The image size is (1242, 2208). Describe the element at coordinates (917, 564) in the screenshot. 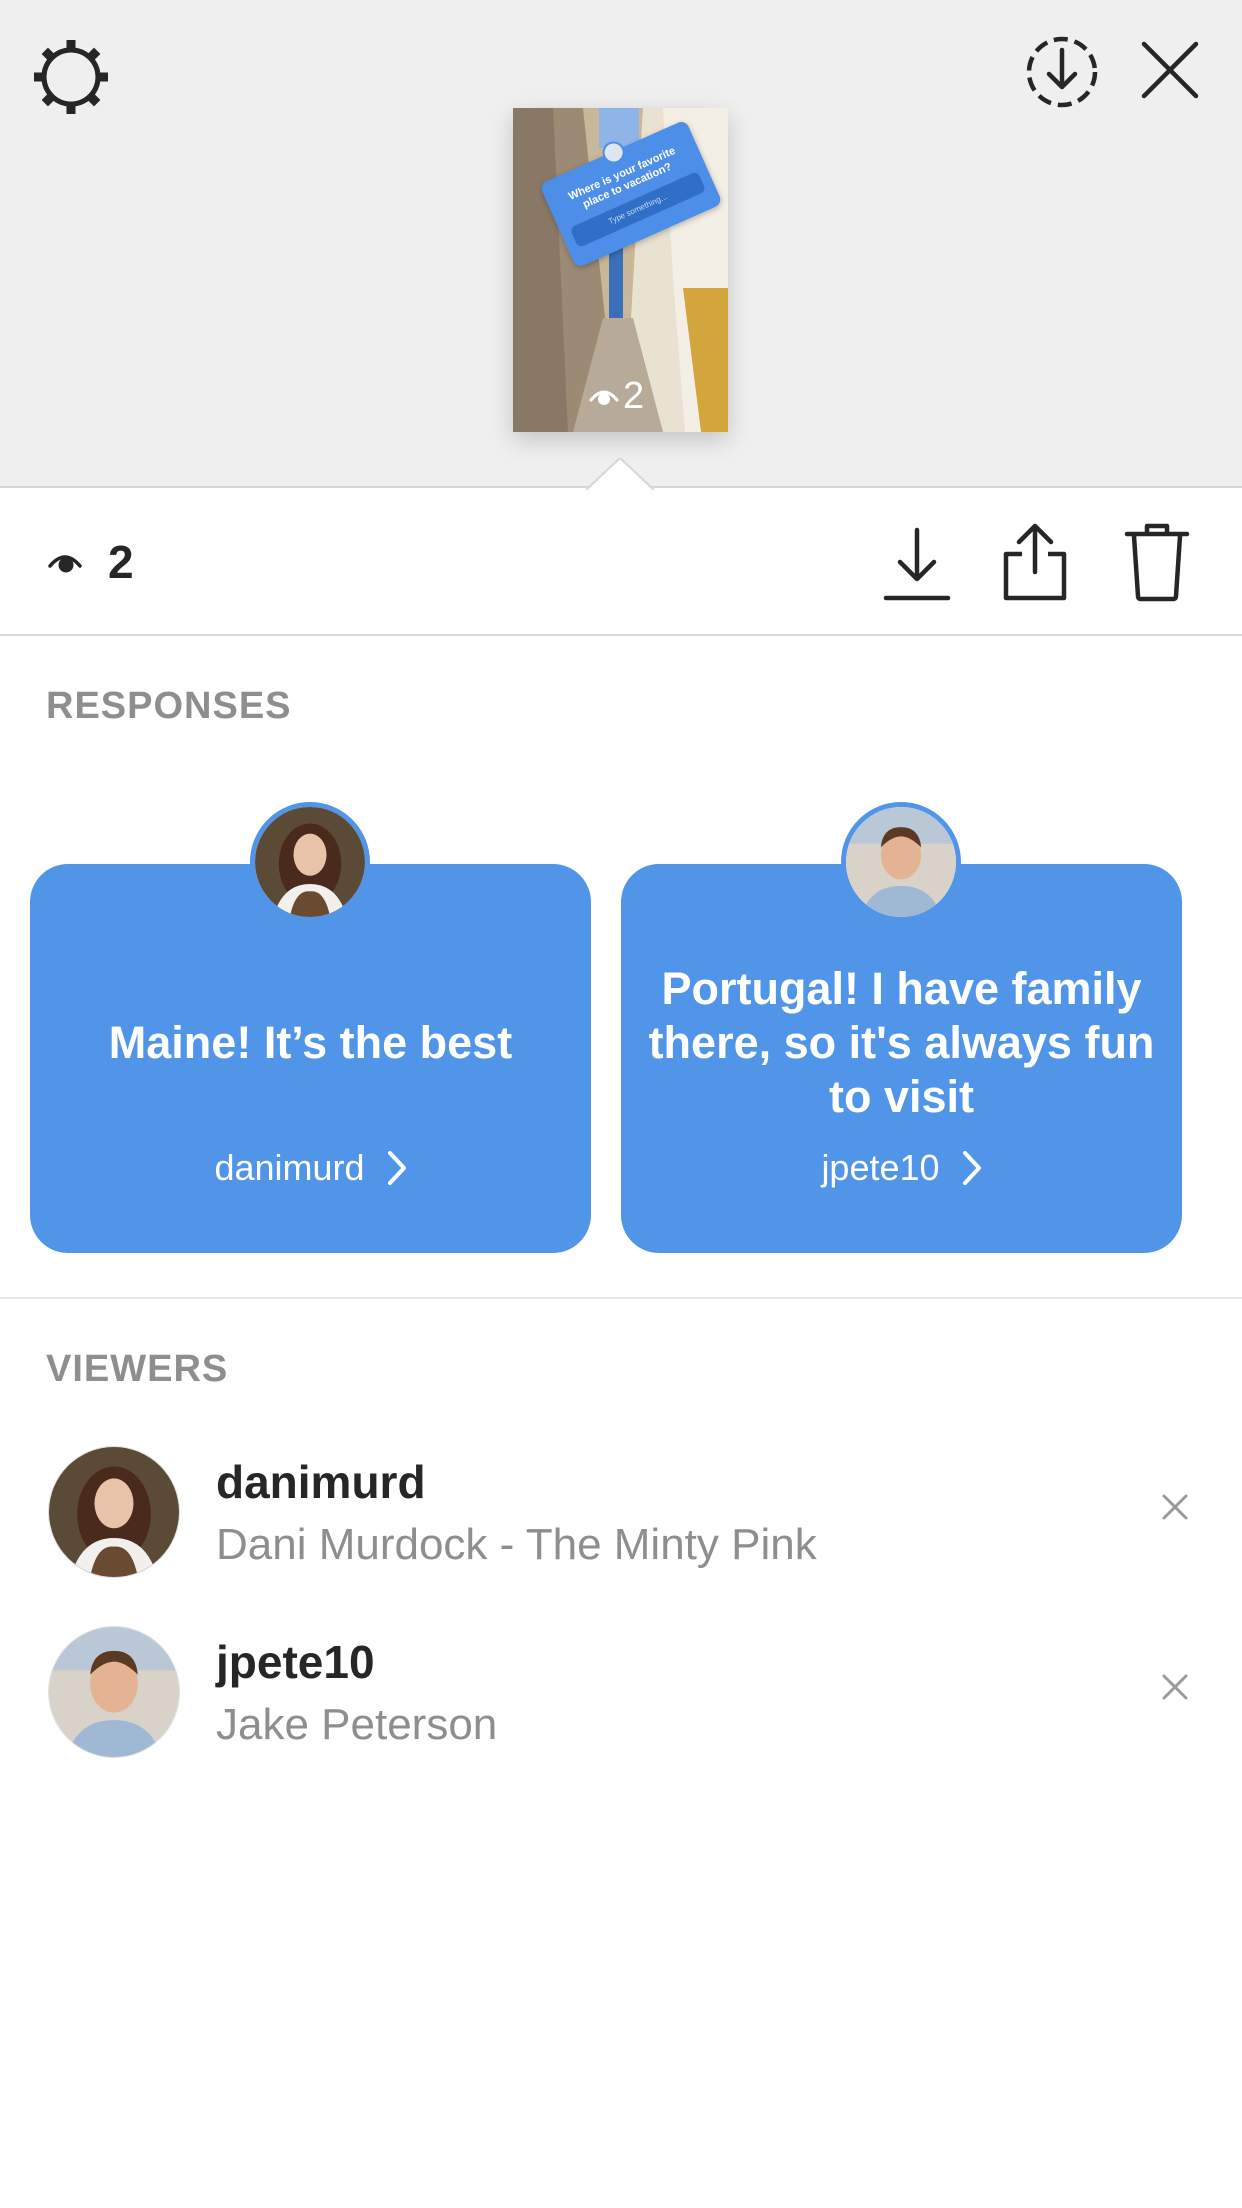

I see `save-icon` at that location.